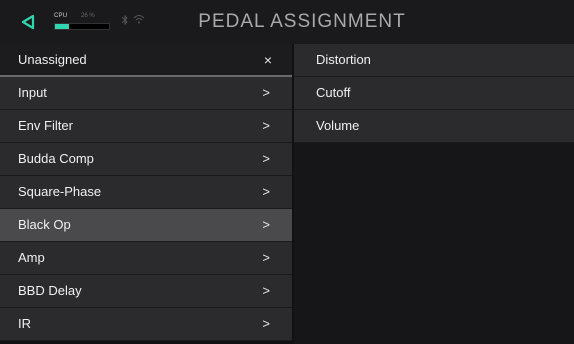 The image size is (574, 344). What do you see at coordinates (45, 125) in the screenshot?
I see `block-list-item-label: Env Filter` at bounding box center [45, 125].